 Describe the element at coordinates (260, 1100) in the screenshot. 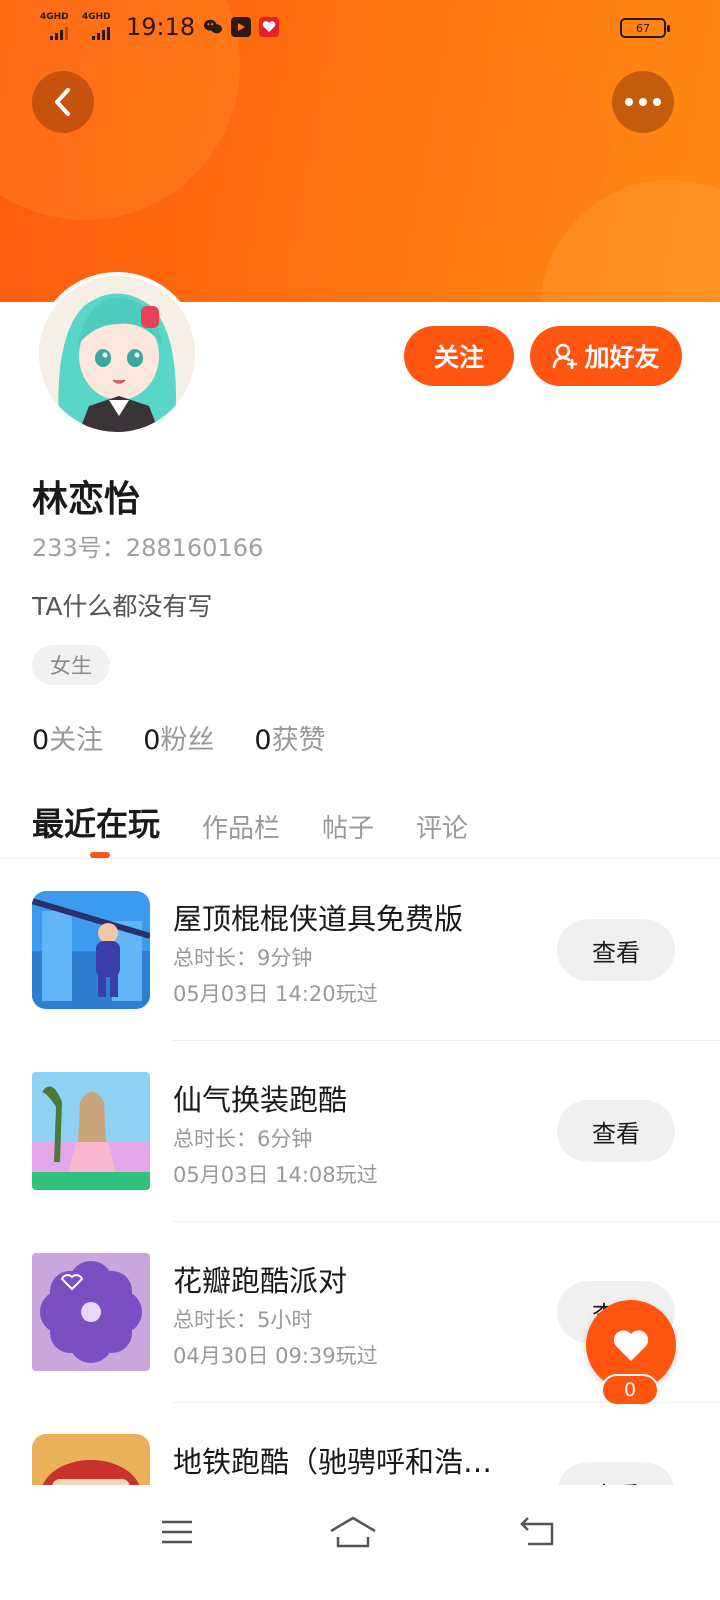

I see `game-title: 仙气换装跑酷` at that location.